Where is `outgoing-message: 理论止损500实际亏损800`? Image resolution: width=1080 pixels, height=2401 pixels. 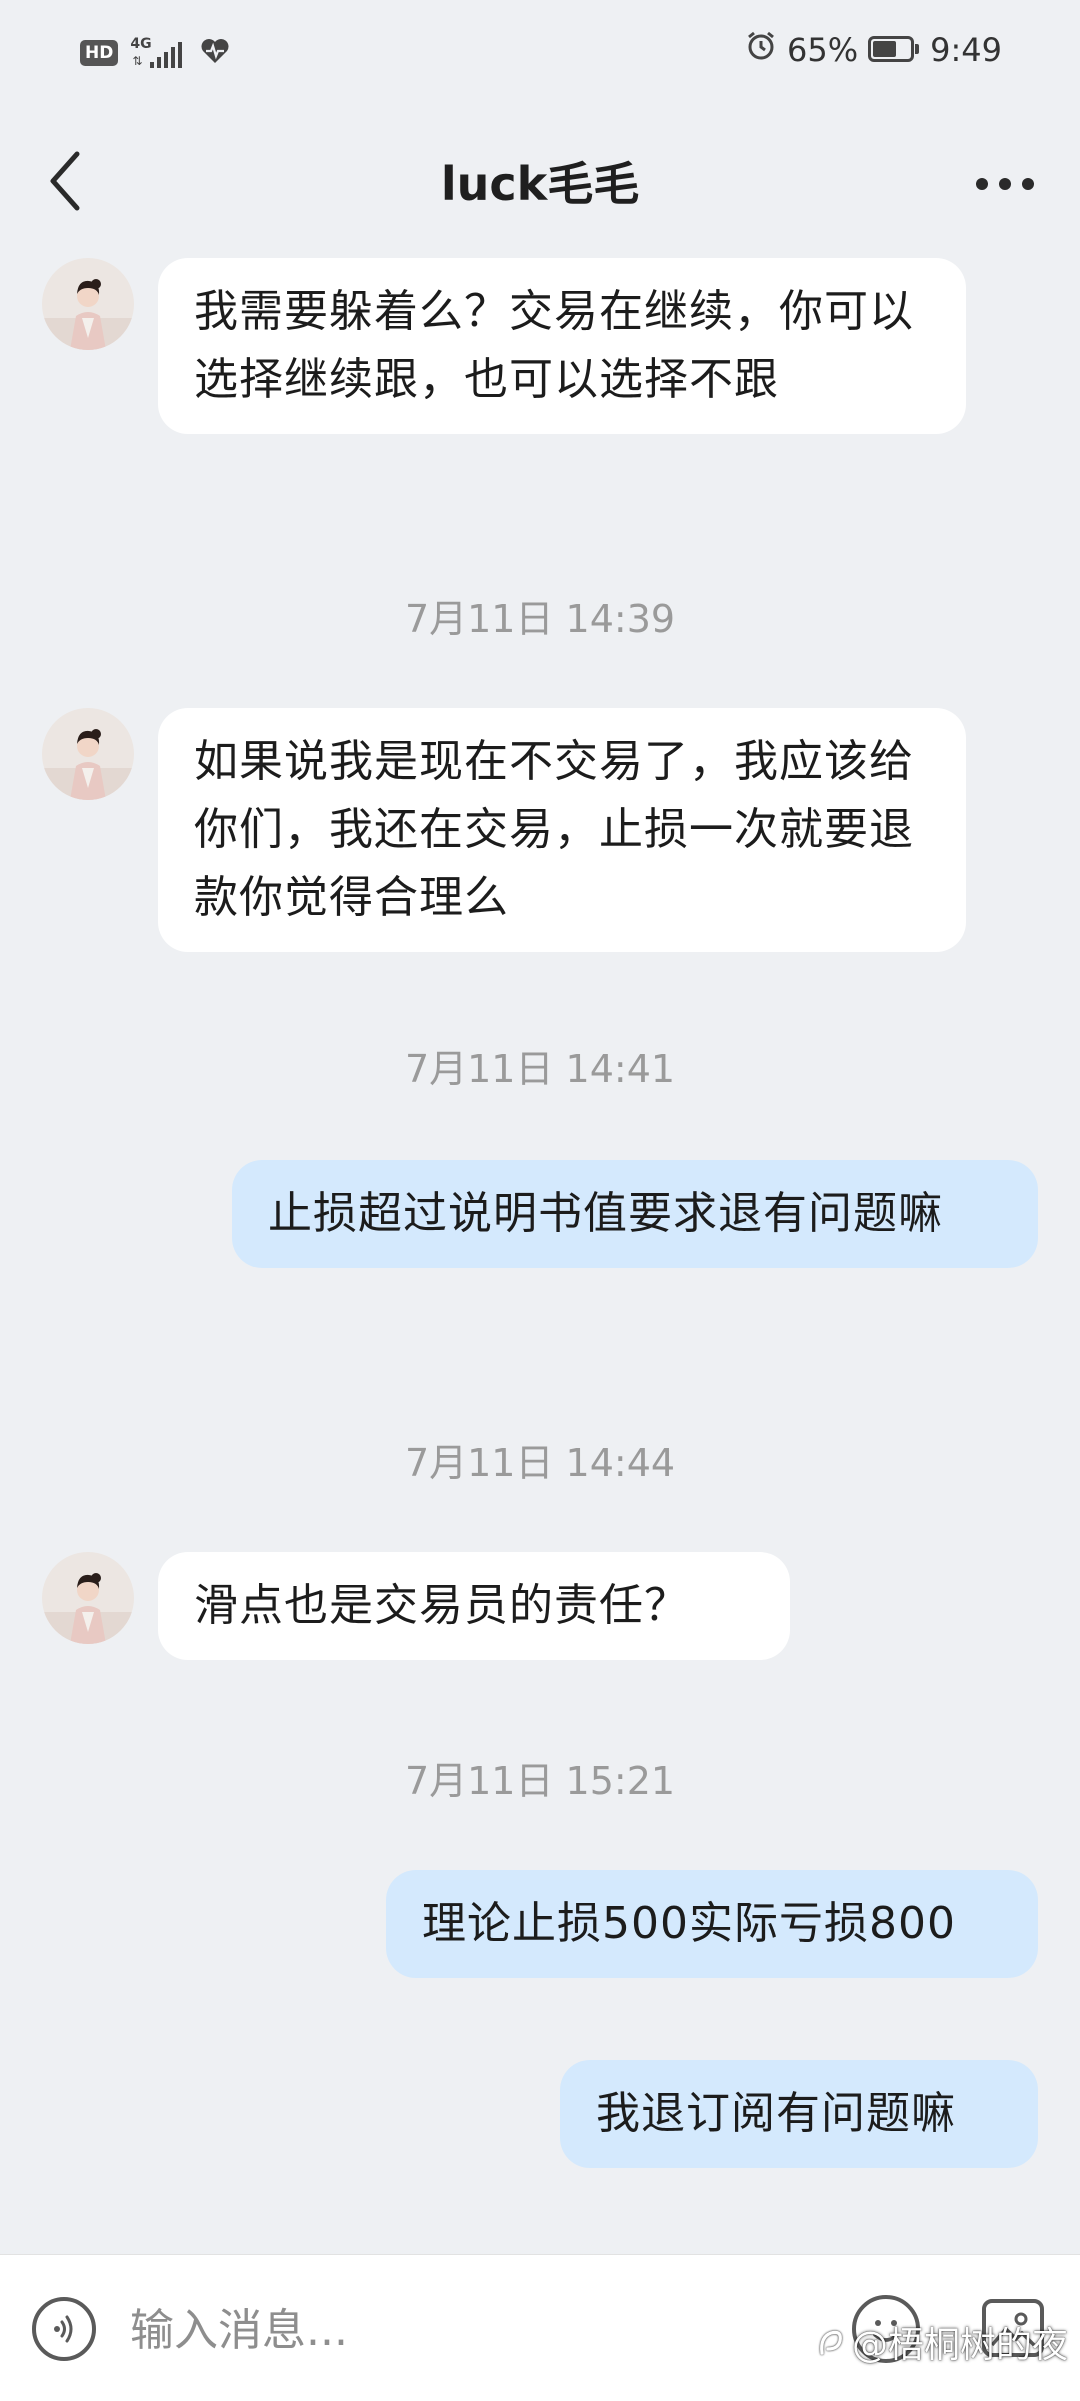 outgoing-message: 理论止损500实际亏损800 is located at coordinates (712, 1924).